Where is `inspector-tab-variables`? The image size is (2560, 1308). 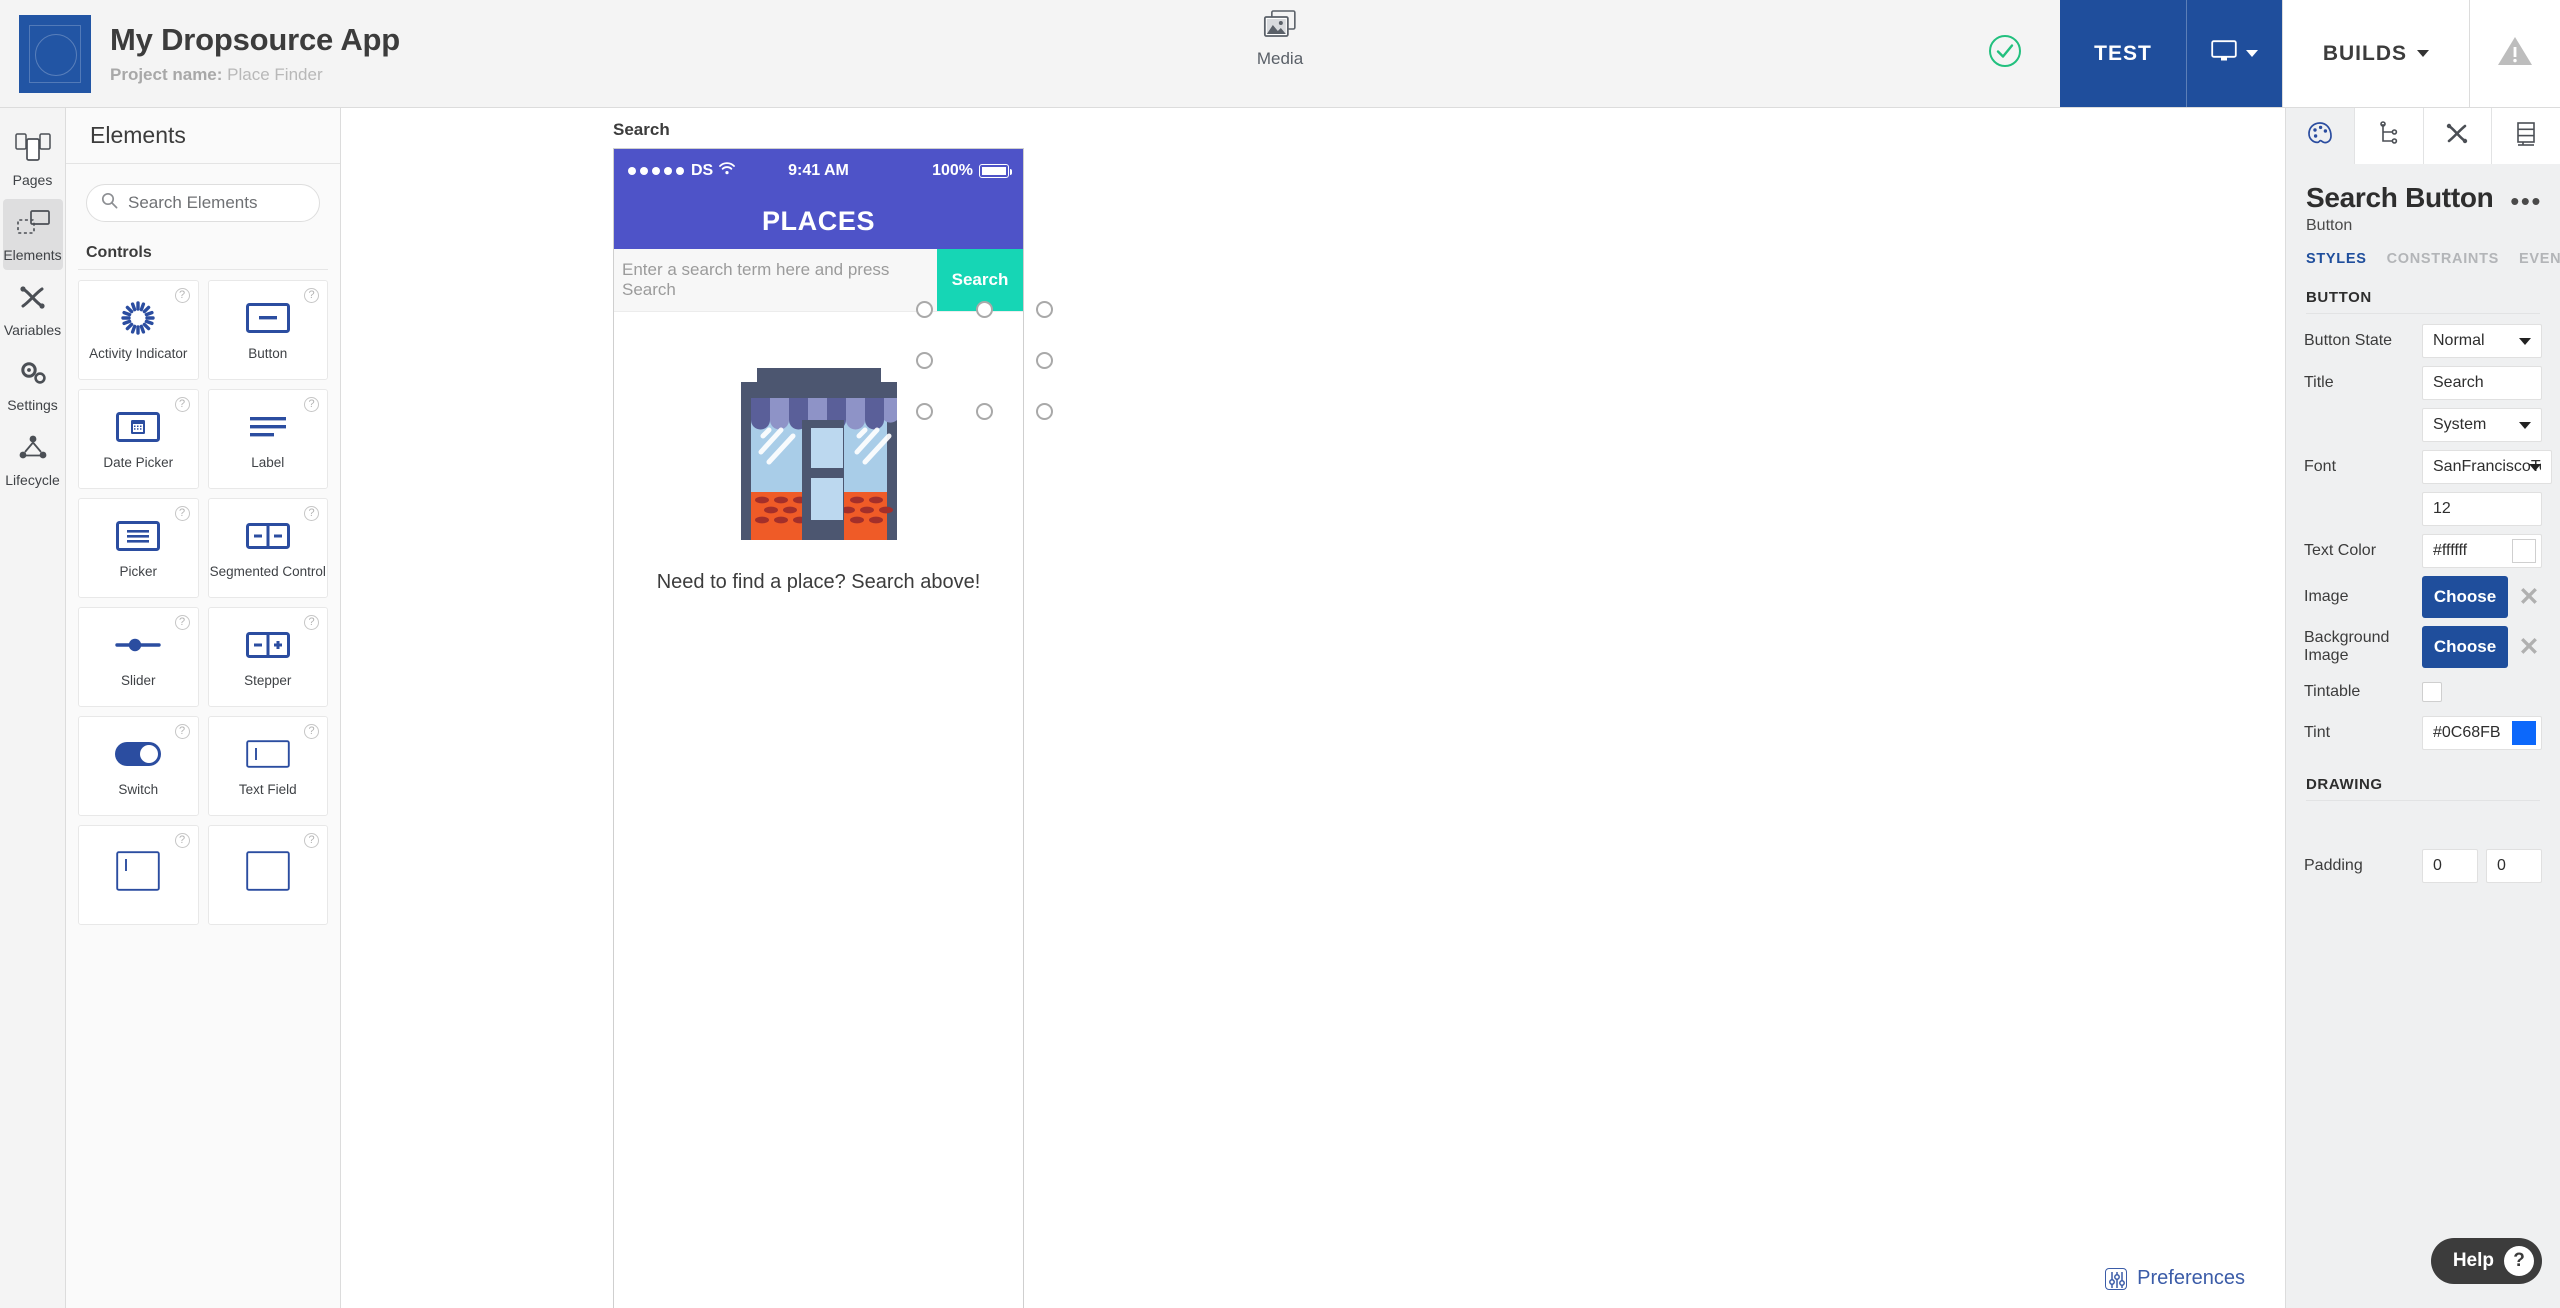
inspector-tab-variables is located at coordinates (2458, 136).